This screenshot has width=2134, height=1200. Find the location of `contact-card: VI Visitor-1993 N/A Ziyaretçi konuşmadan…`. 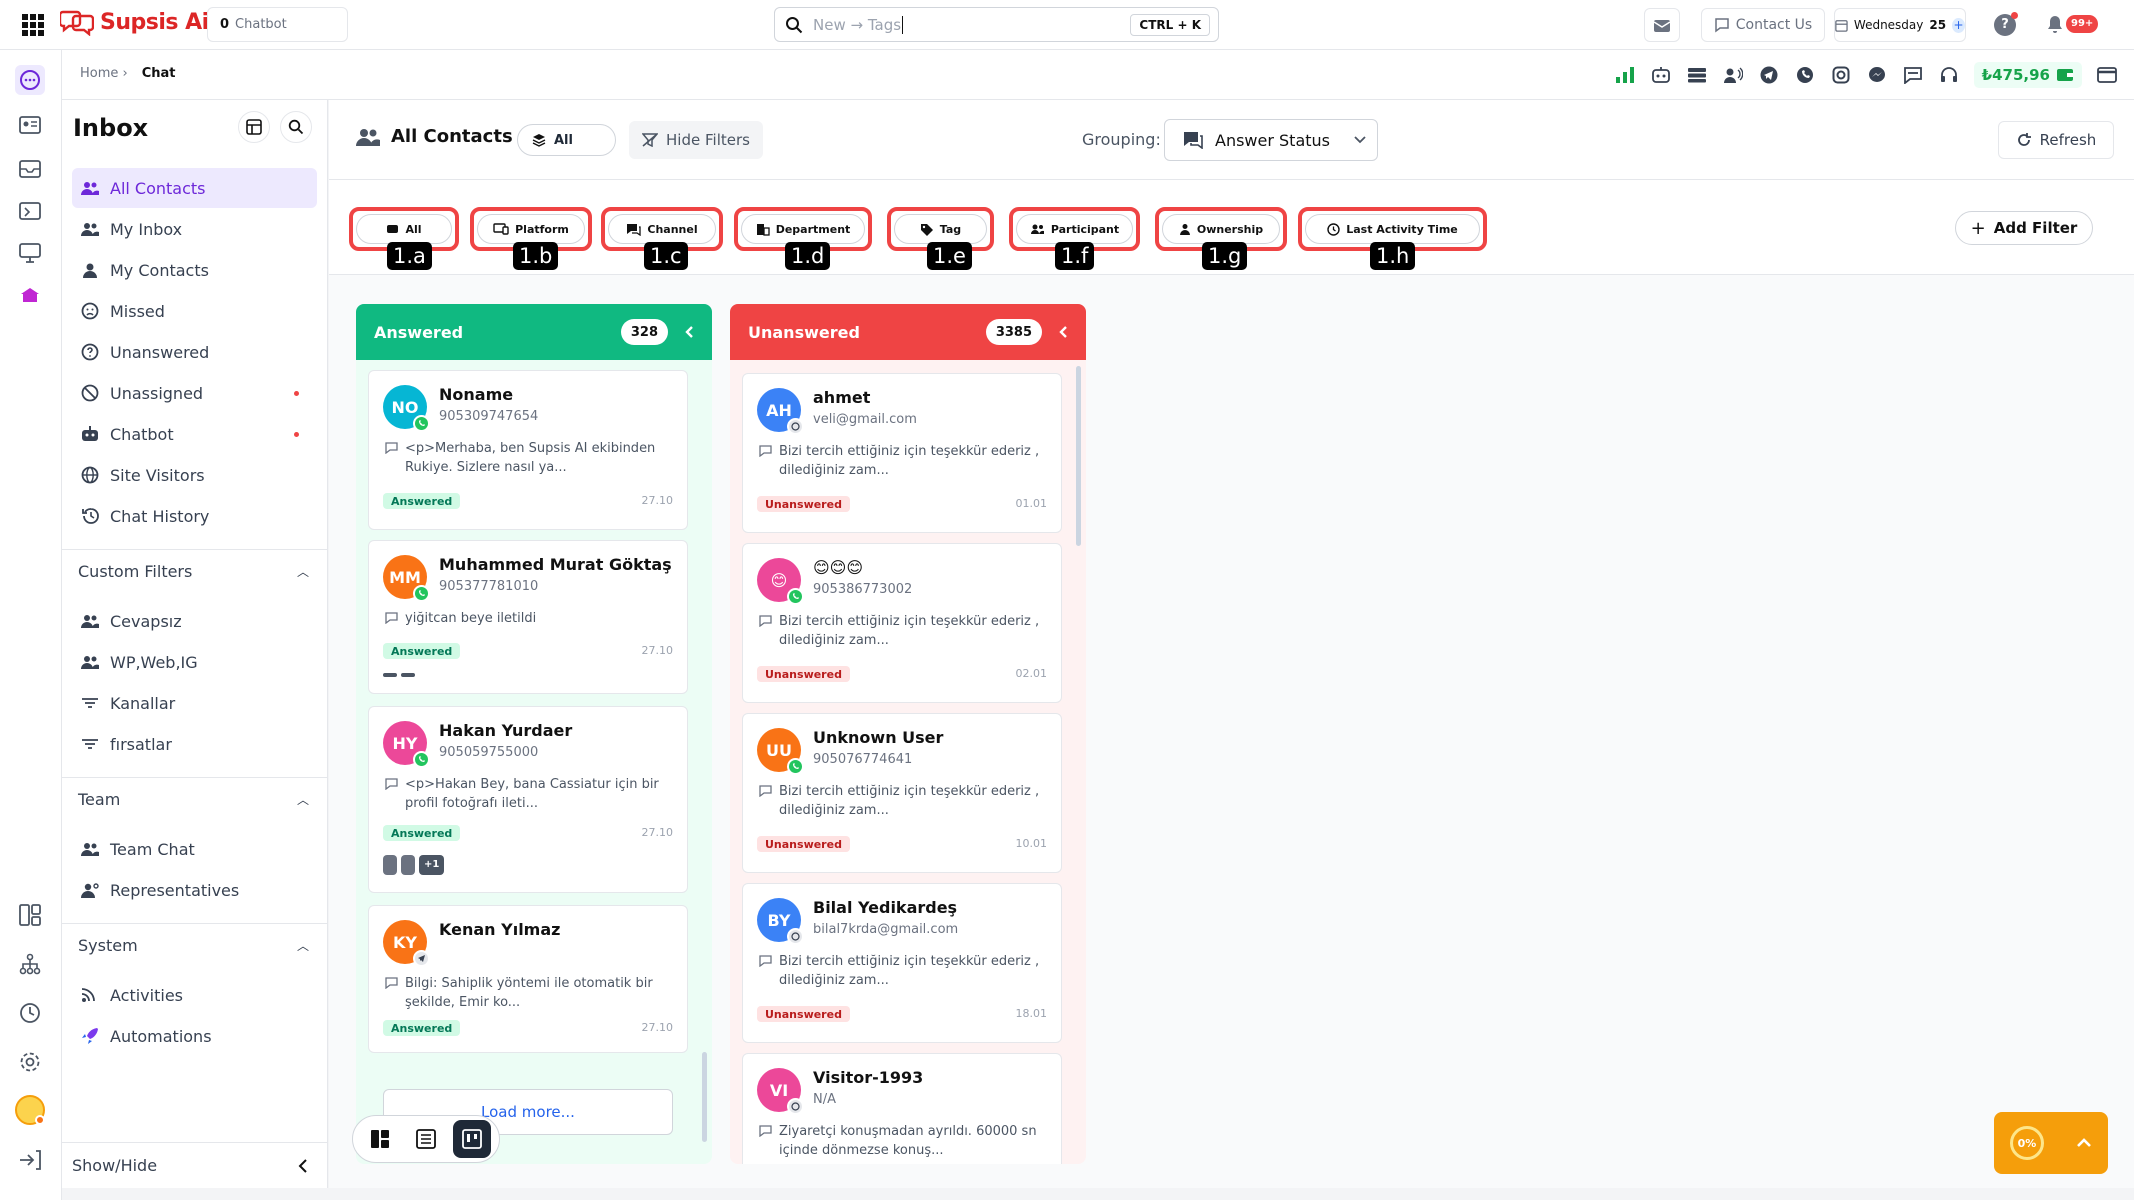

contact-card: VI Visitor-1993 N/A Ziyaretçi konuşmadan… is located at coordinates (902, 1108).